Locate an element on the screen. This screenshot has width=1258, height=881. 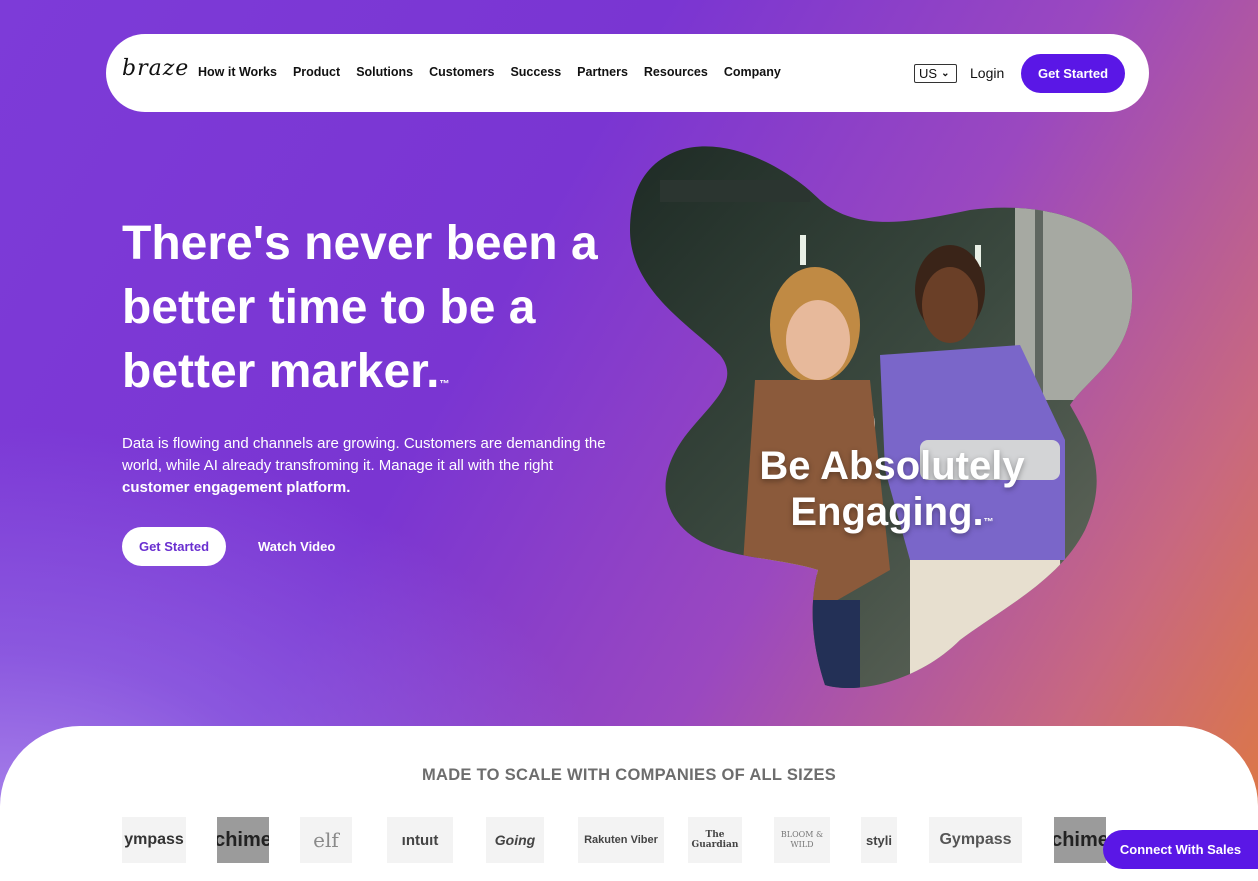
headline-line-3: better marker.™ is located at coordinates (382, 378).